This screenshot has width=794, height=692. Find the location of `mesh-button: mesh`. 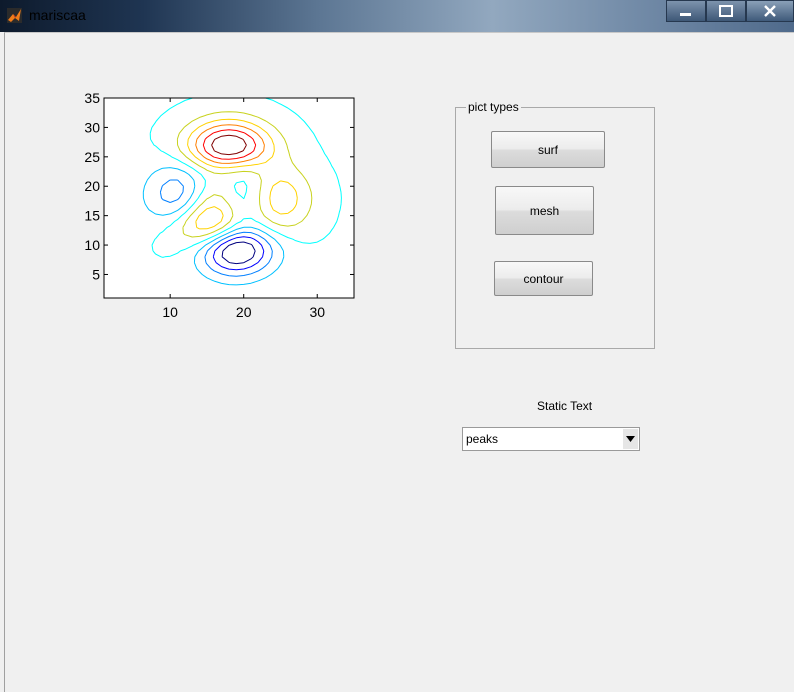

mesh-button: mesh is located at coordinates (544, 210).